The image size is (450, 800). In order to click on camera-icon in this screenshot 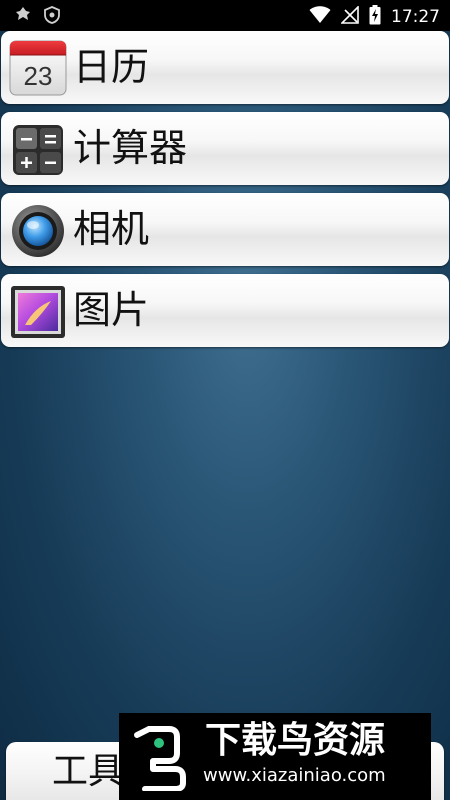, I will do `click(38, 229)`.